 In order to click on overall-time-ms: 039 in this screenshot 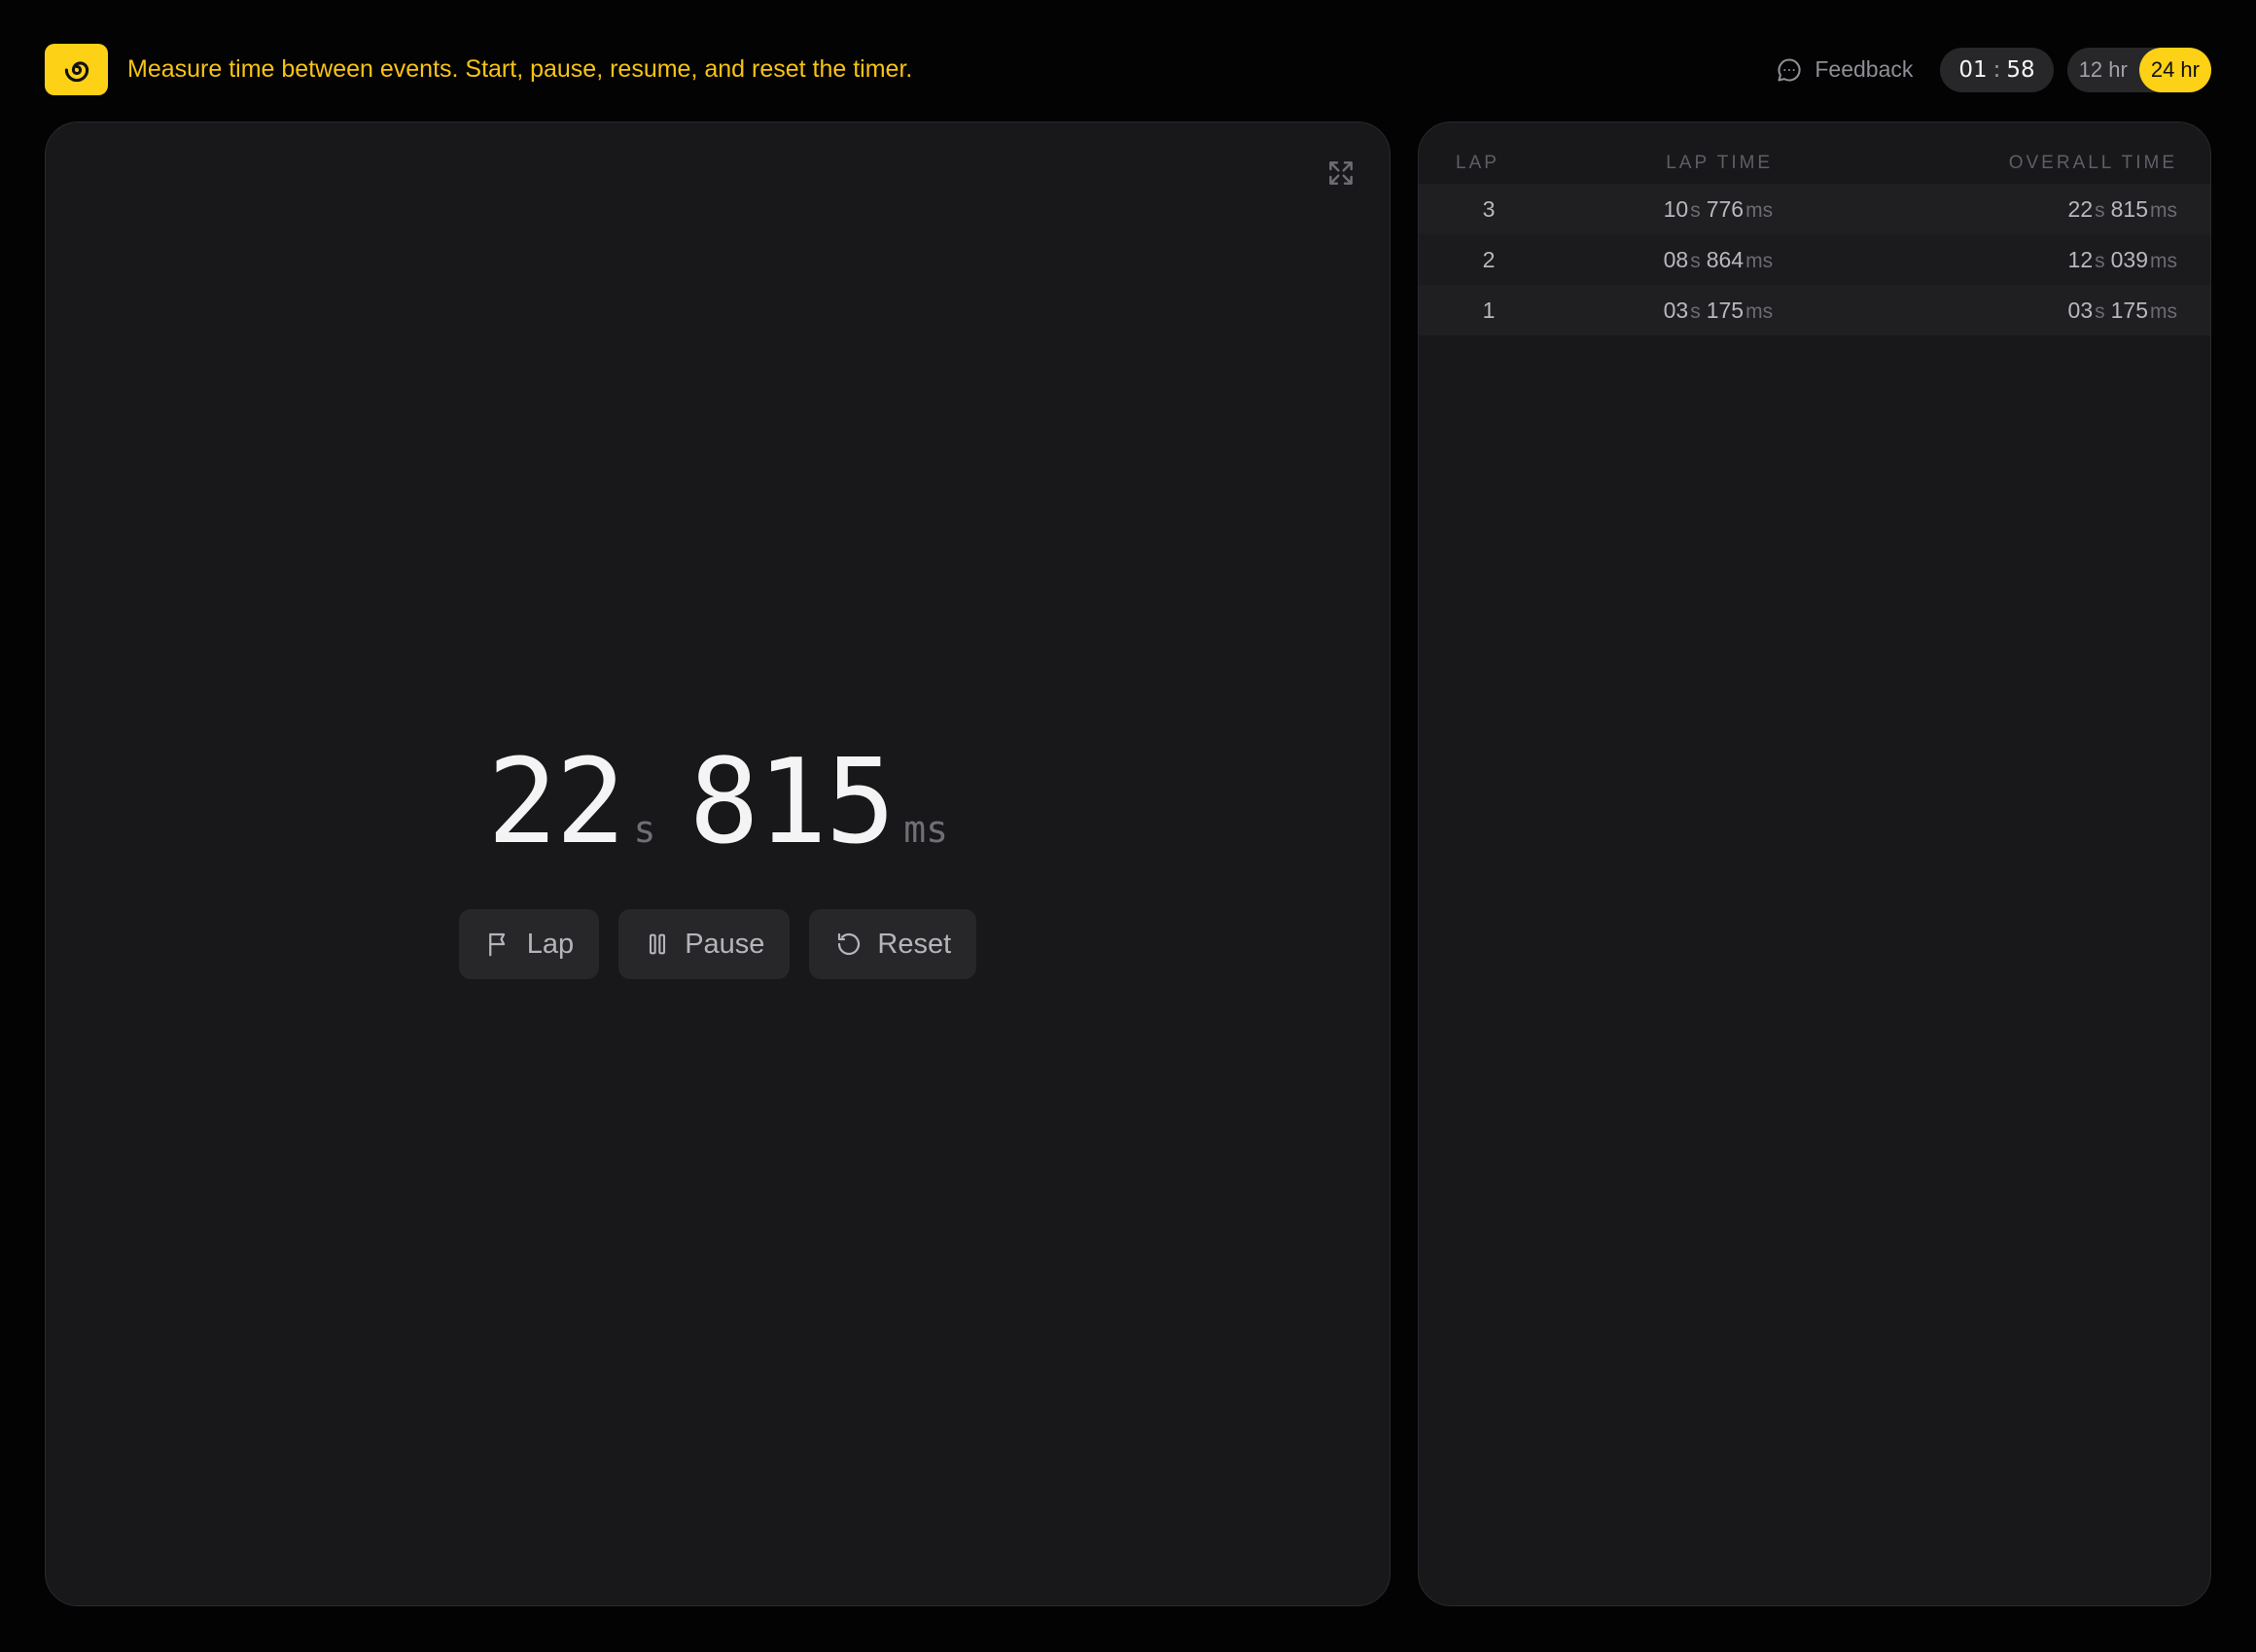, I will do `click(2129, 259)`.